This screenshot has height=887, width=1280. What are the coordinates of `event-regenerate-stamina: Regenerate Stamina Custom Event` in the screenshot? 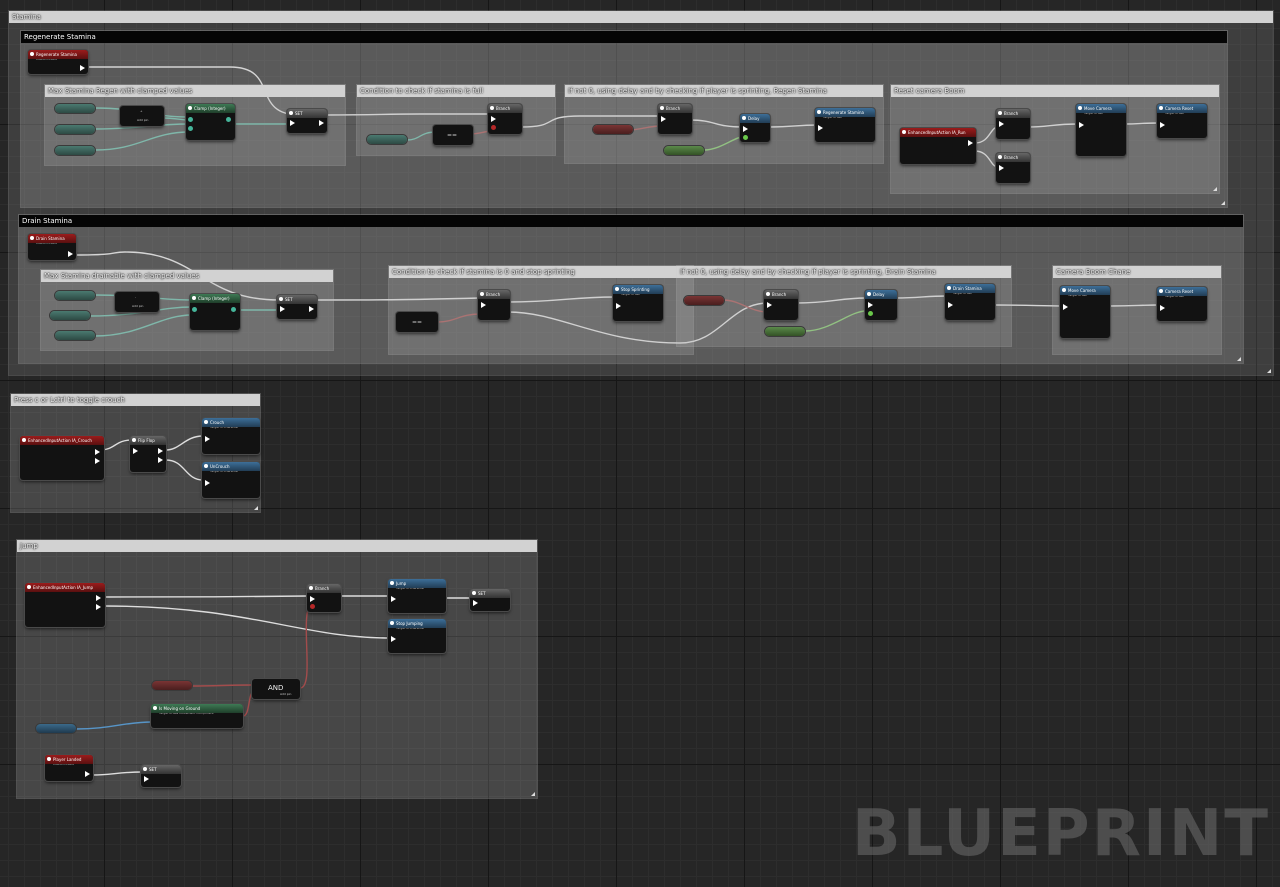 It's located at (58, 62).